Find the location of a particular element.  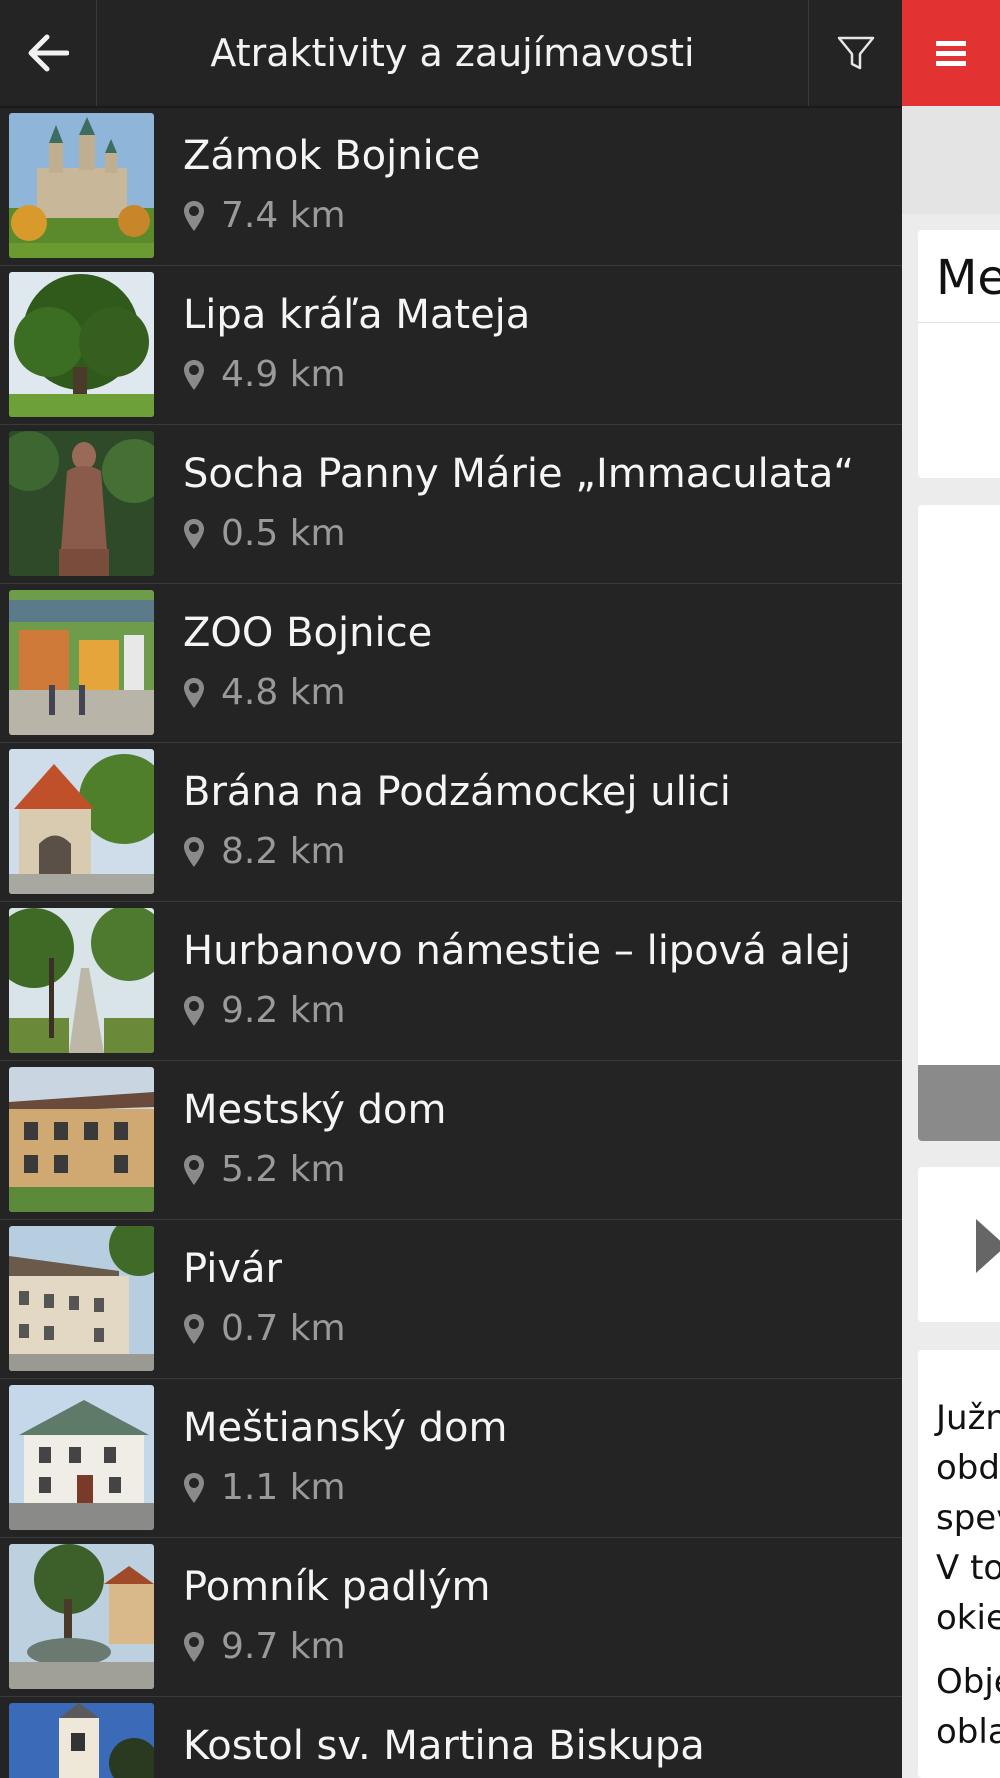

list-item: ZOO Bojnice 4.8 km is located at coordinates (451, 663).